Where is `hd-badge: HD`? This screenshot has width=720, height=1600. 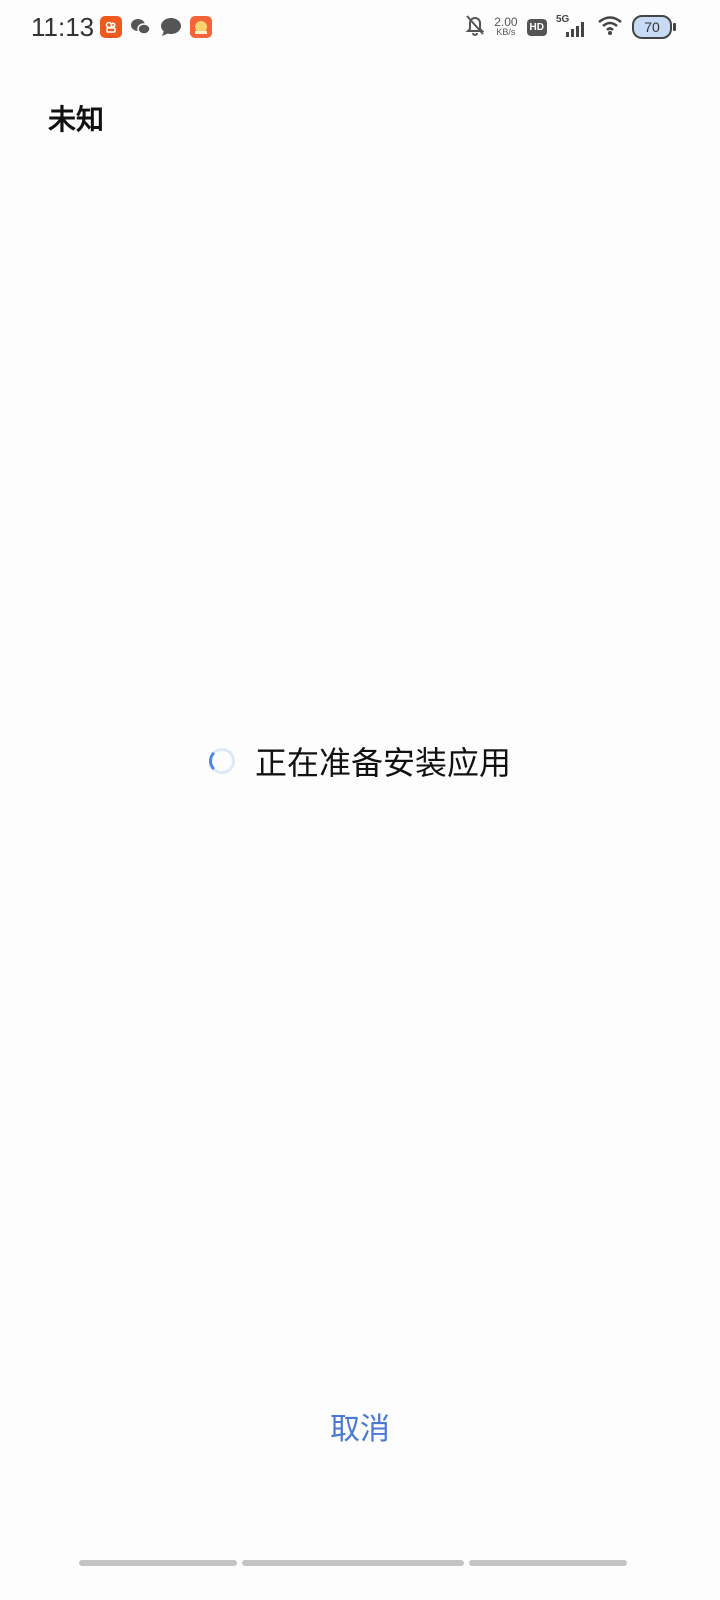
hd-badge: HD is located at coordinates (536, 27).